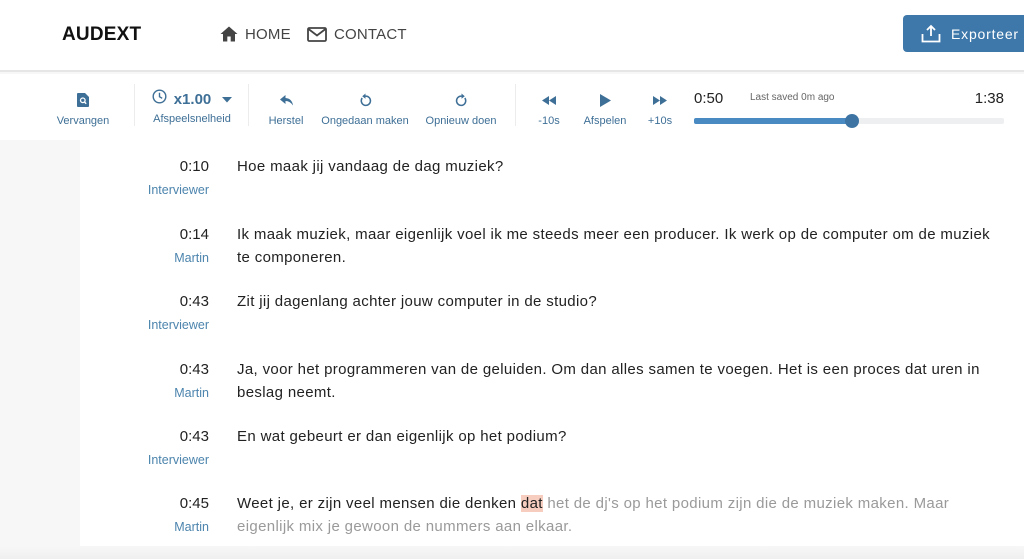 This screenshot has height=559, width=1024. I want to click on redo-label: Opnieuw doen, so click(461, 121).